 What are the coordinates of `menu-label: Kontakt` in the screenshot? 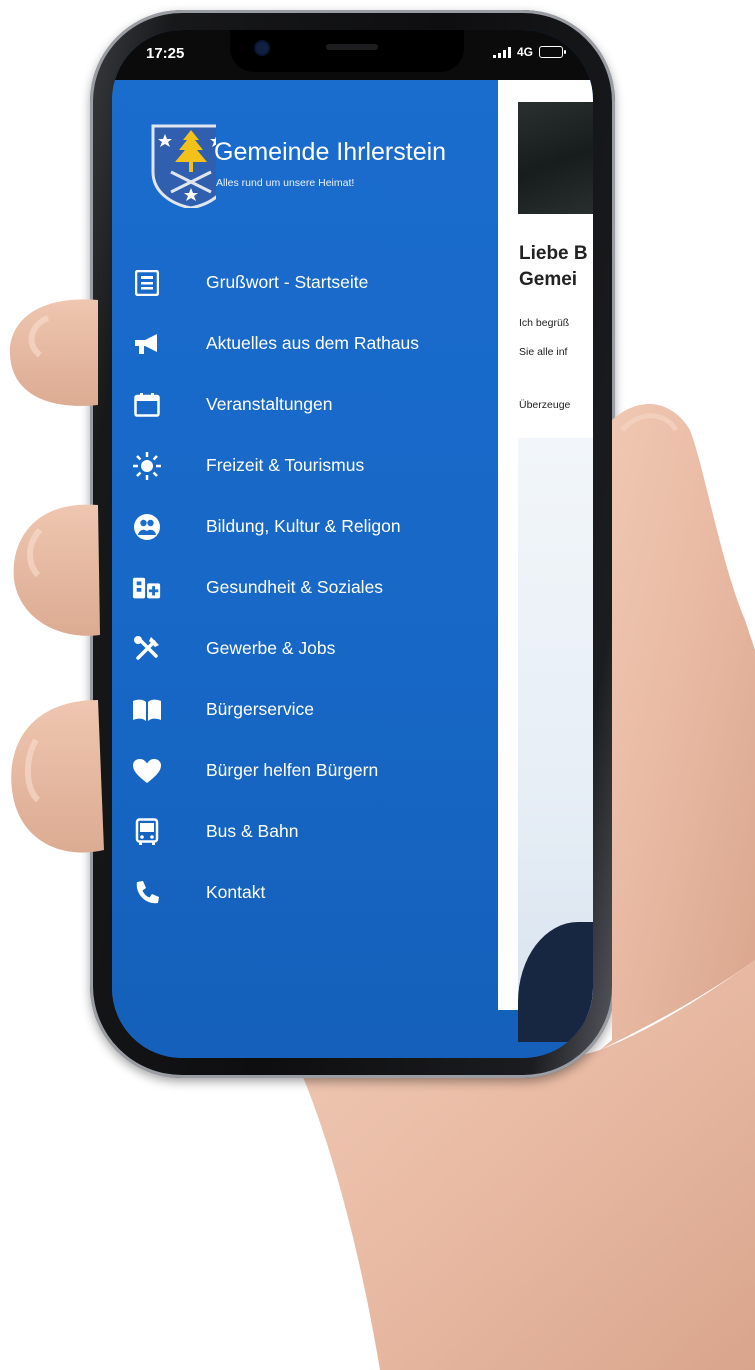 It's located at (236, 892).